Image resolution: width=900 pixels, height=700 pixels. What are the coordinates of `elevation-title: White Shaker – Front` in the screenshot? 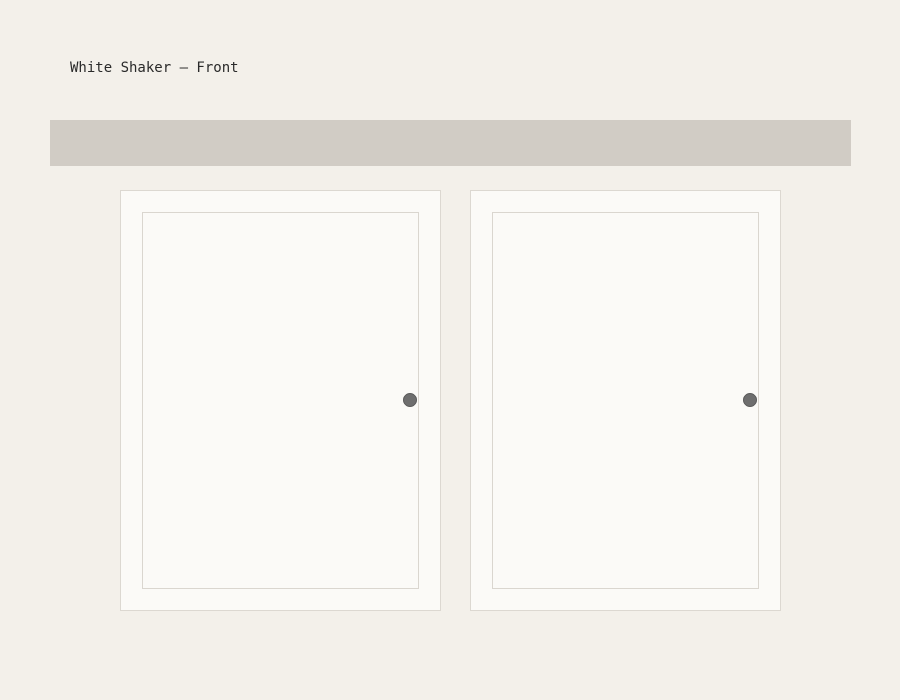 It's located at (154, 68).